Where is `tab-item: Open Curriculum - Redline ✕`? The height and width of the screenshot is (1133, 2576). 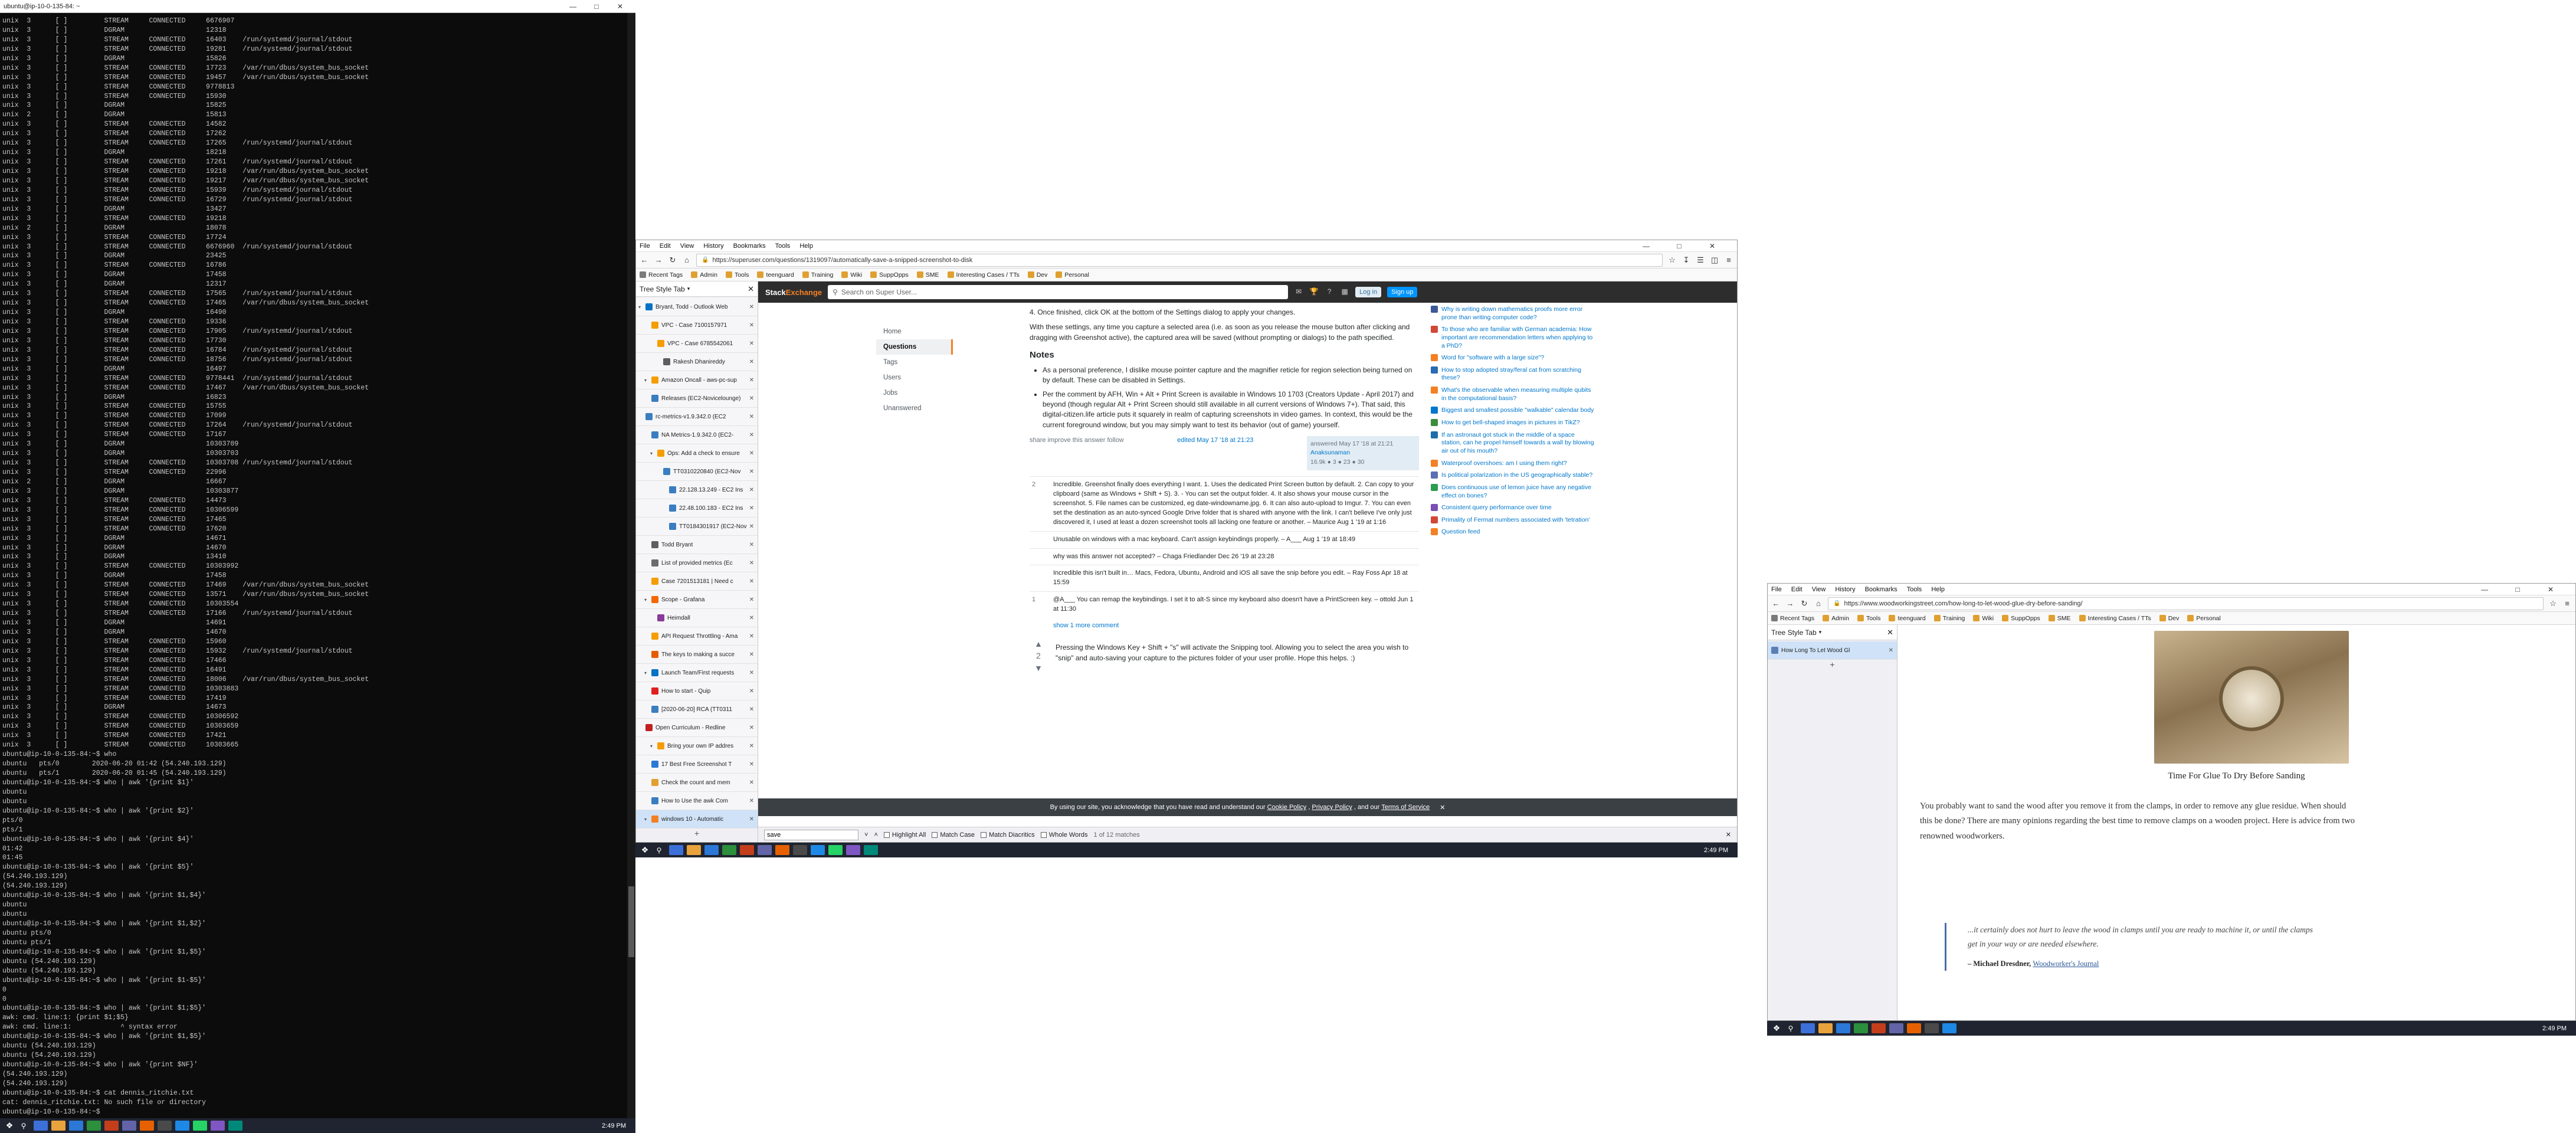 tab-item: Open Curriculum - Redline ✕ is located at coordinates (697, 728).